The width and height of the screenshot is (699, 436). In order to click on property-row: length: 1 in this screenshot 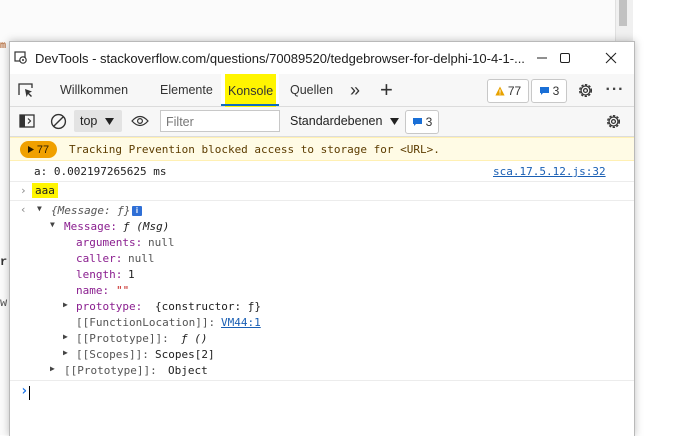, I will do `click(322, 275)`.